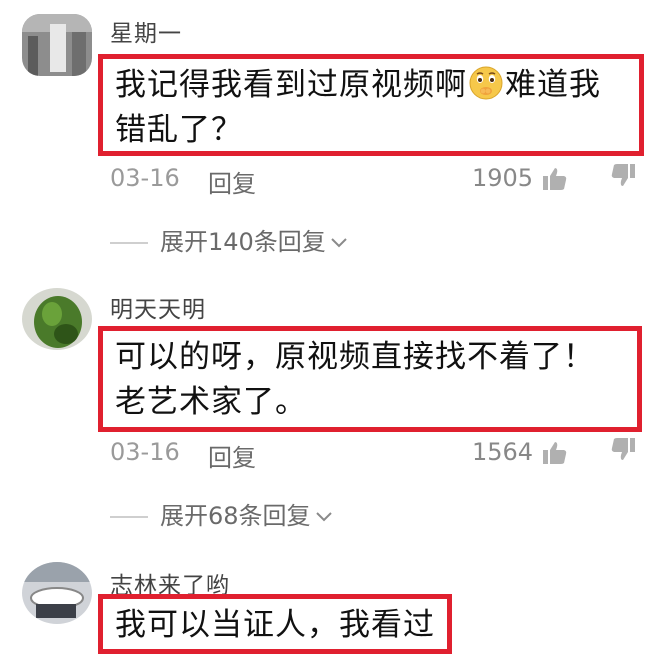  Describe the element at coordinates (503, 452) in the screenshot. I see `like-count: 1564` at that location.